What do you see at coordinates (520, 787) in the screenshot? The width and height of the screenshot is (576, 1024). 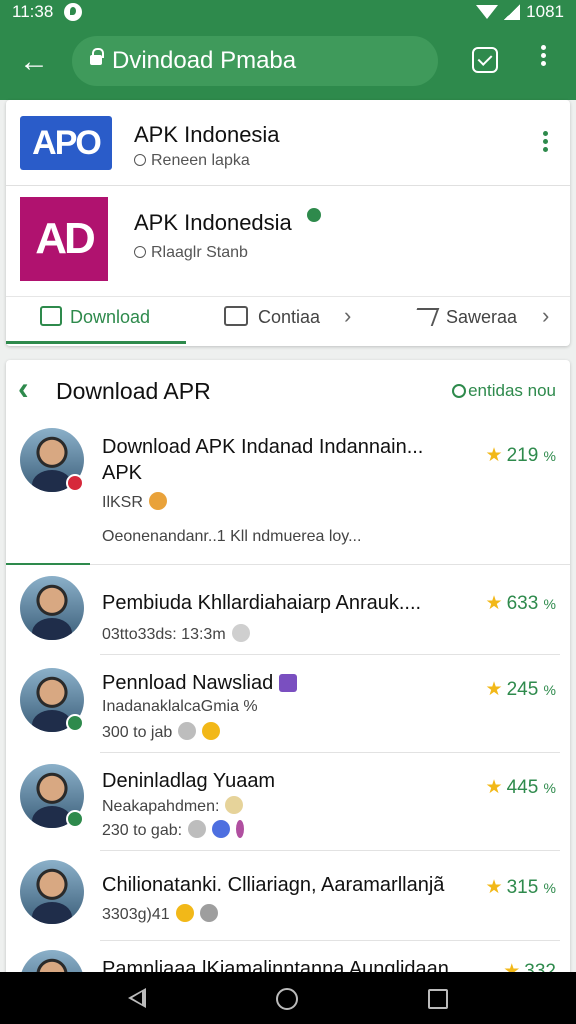 I see `item-rating: ★ 445 %` at bounding box center [520, 787].